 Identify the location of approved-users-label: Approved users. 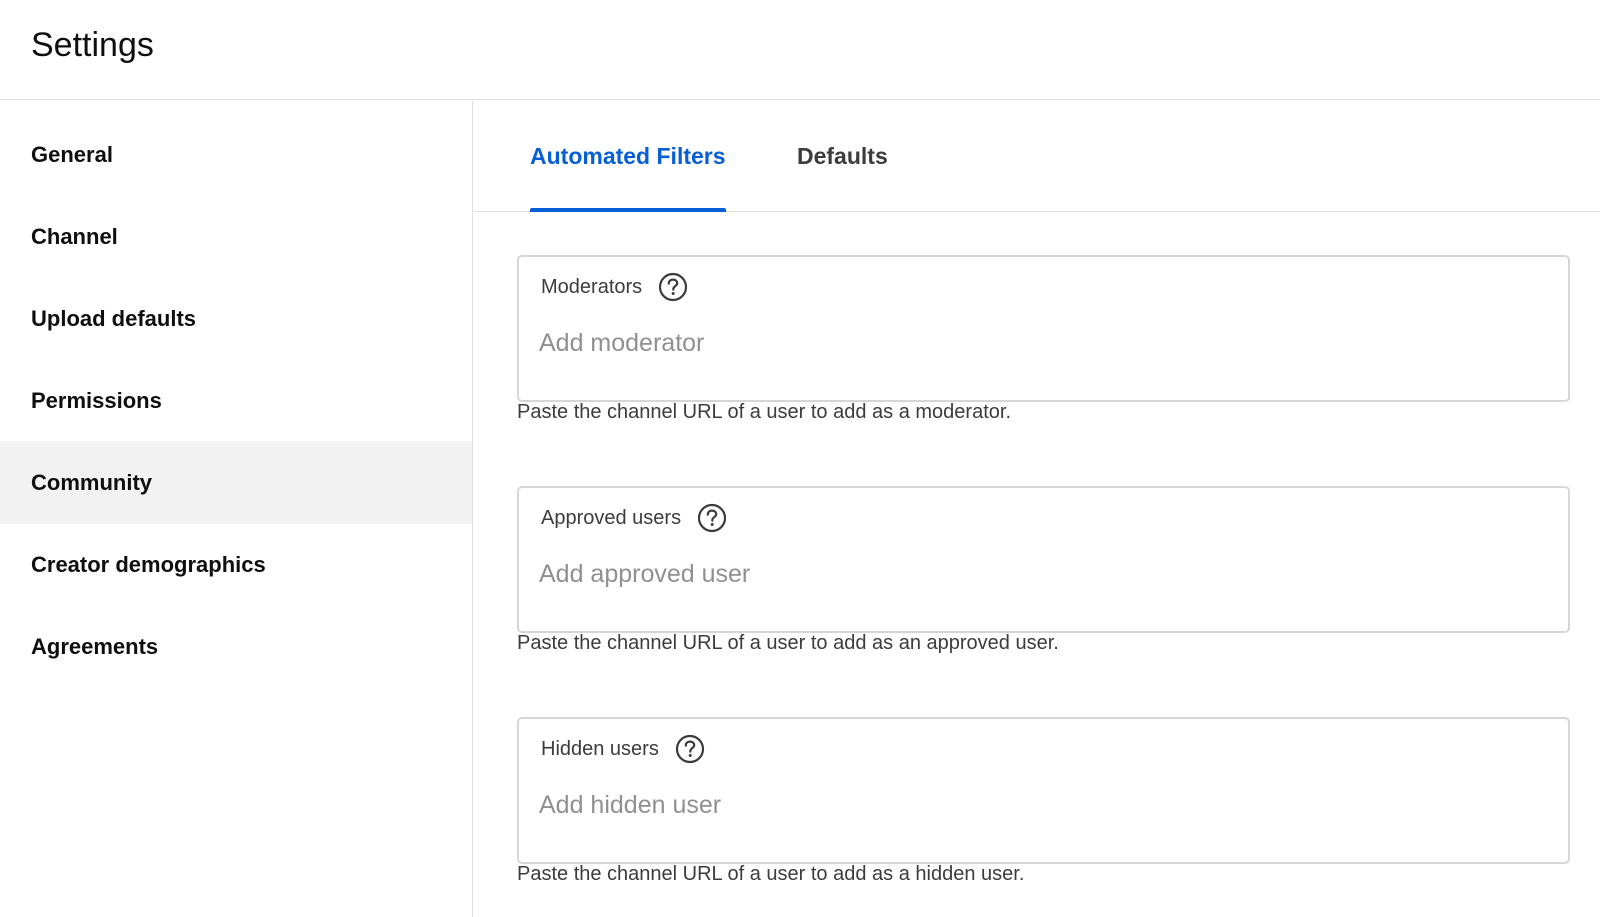
(611, 517).